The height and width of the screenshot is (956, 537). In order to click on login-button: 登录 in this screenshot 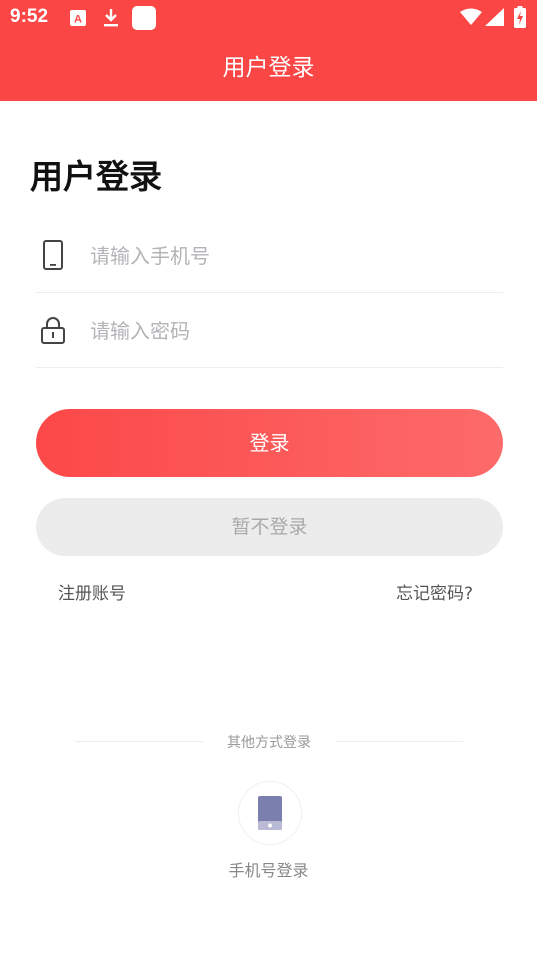, I will do `click(269, 443)`.